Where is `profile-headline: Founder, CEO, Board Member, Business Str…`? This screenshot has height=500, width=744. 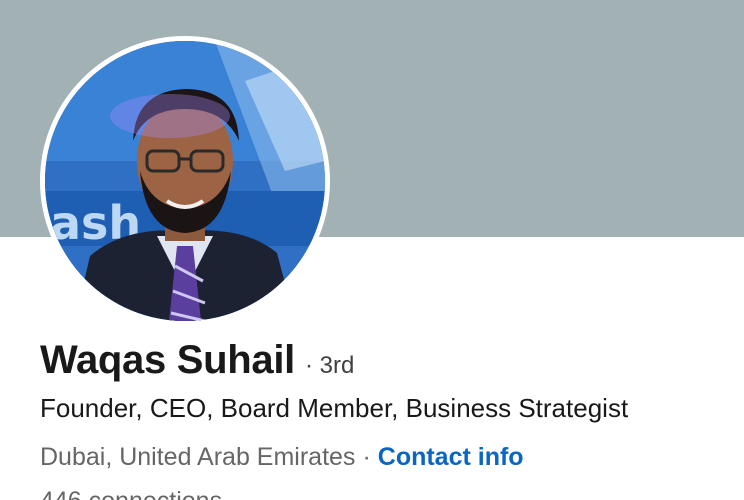 profile-headline: Founder, CEO, Board Member, Business Str… is located at coordinates (334, 408).